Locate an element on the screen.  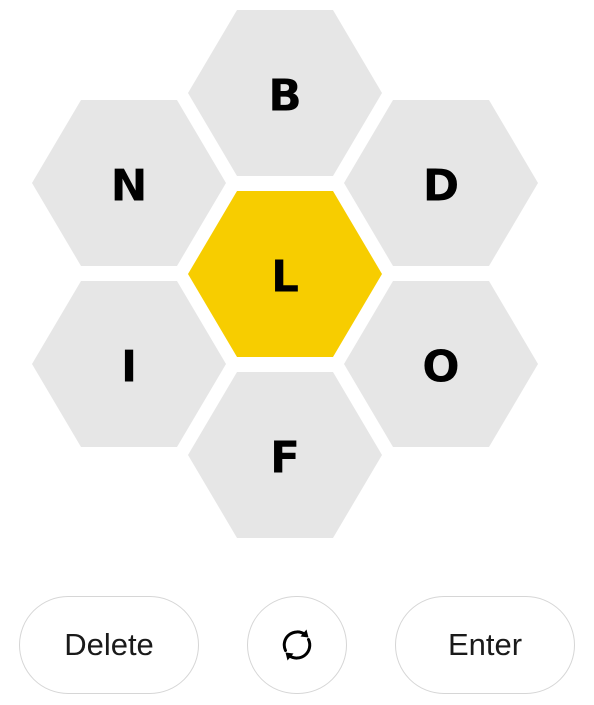
delete-button: Delete is located at coordinates (109, 645).